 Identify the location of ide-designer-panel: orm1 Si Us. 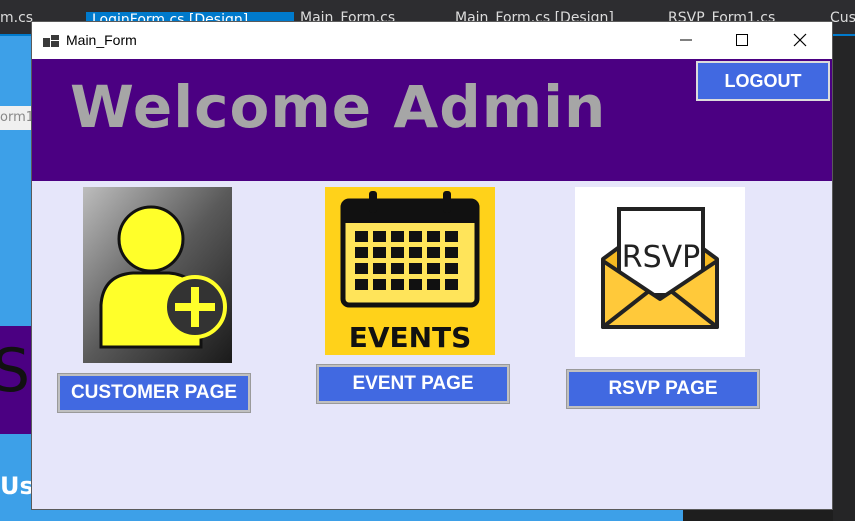
(23, 278).